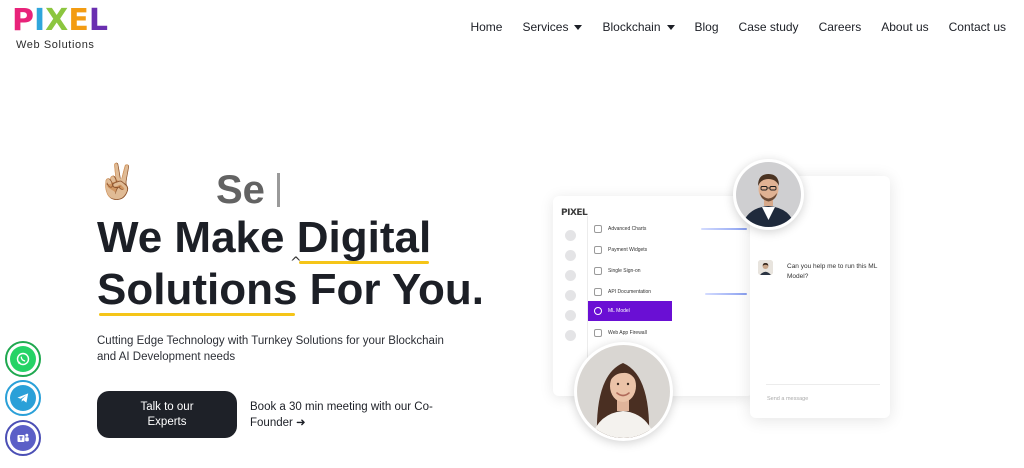 The image size is (1024, 468). What do you see at coordinates (240, 190) in the screenshot?
I see `typing-word: Se` at bounding box center [240, 190].